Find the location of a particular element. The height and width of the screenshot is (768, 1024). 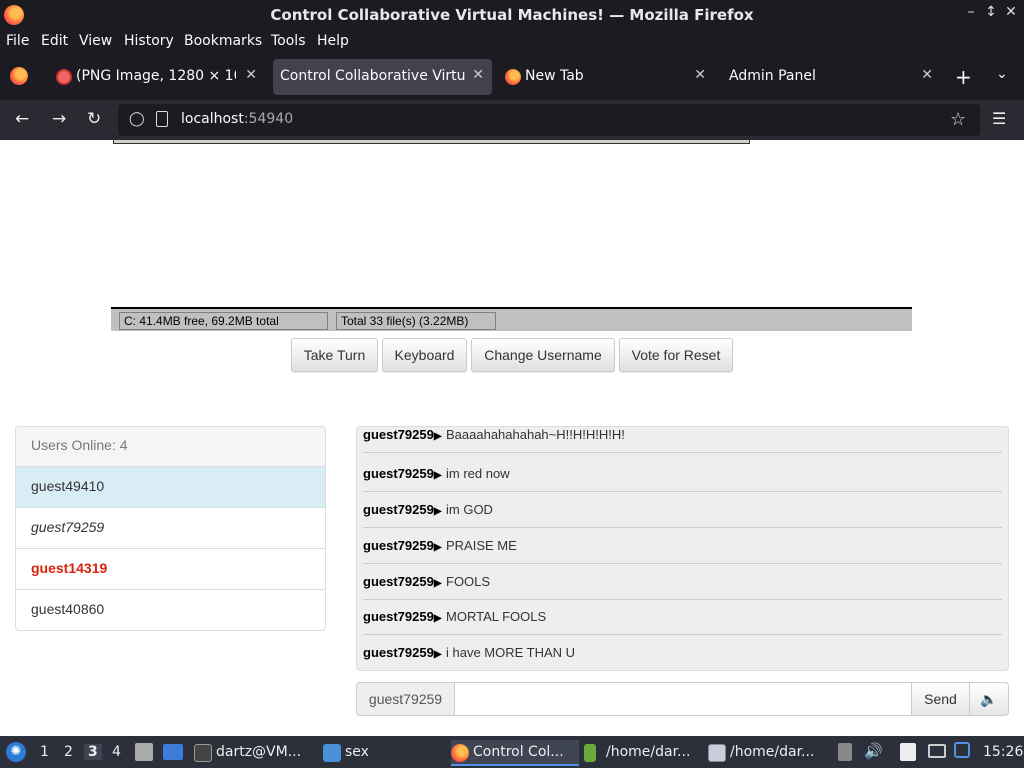

forward-icon: → is located at coordinates (59, 119).